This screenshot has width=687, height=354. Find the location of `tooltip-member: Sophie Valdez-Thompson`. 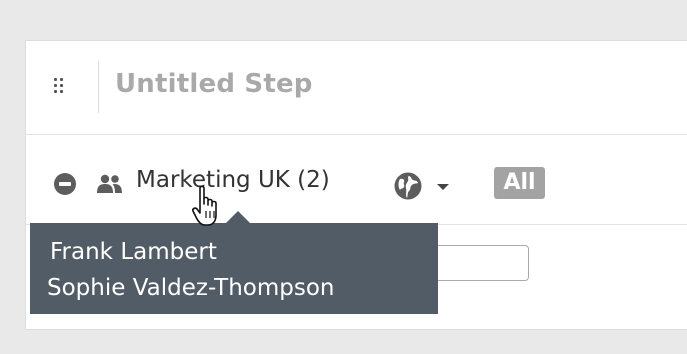

tooltip-member: Sophie Valdez-Thompson is located at coordinates (191, 288).